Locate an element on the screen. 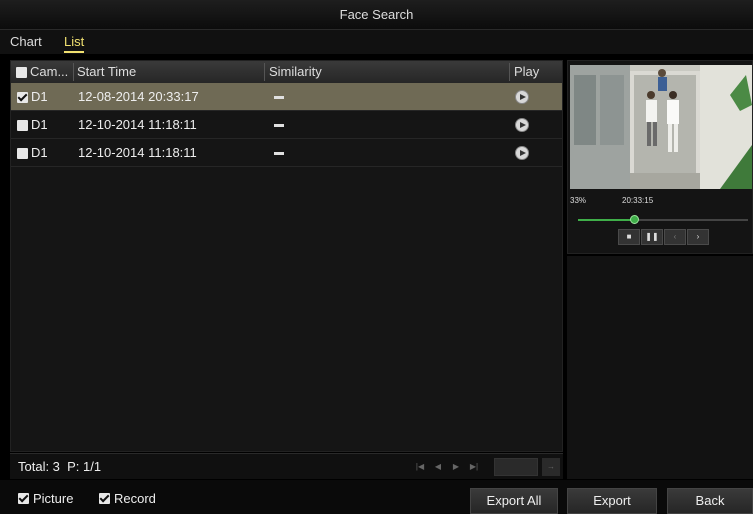 The width and height of the screenshot is (753, 514). last-page-icon: ▶| is located at coordinates (474, 467).